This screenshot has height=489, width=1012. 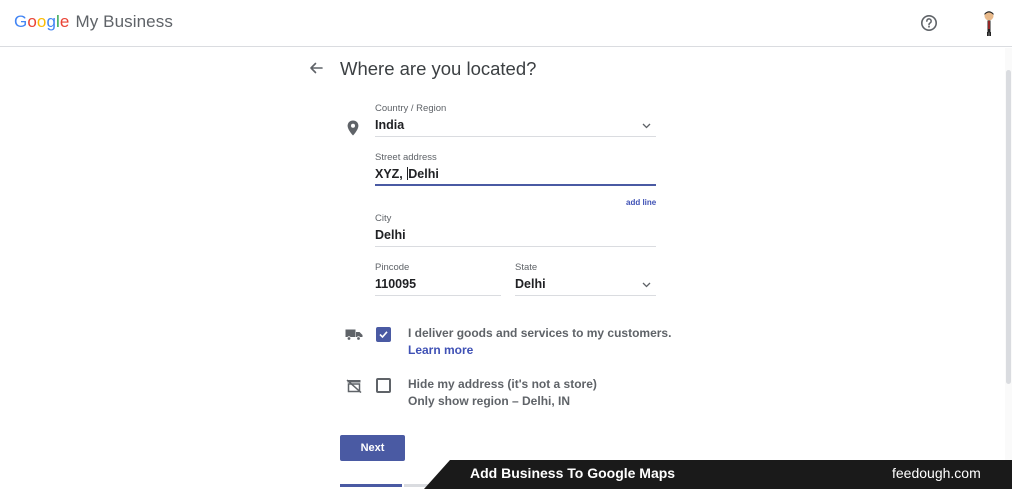 I want to click on hide-address-text: Hide my address (it's not a store), so click(x=502, y=384).